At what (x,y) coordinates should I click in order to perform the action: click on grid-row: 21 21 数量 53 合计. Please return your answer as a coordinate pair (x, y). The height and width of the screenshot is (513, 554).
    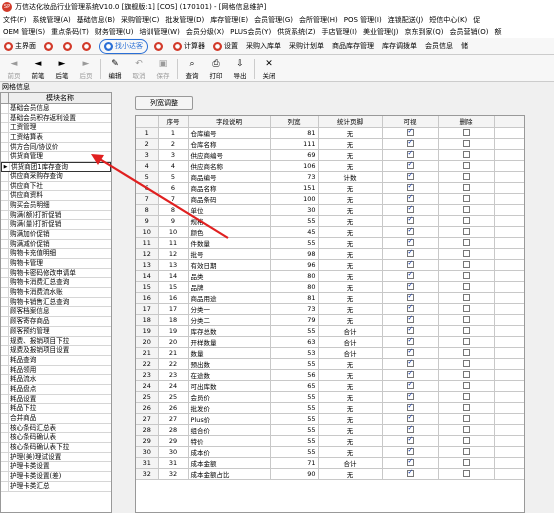
    Looking at the image, I should click on (330, 353).